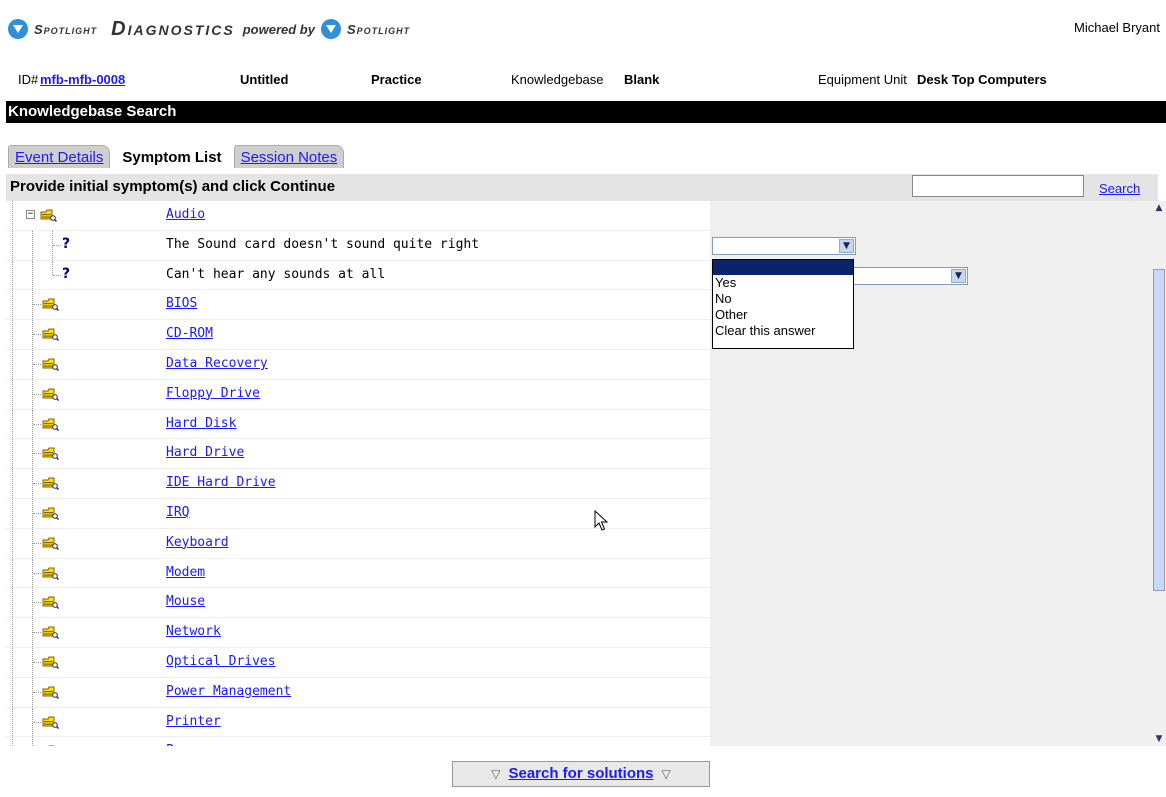 The width and height of the screenshot is (1166, 797). I want to click on user-name: Michael Bryant, so click(1117, 27).